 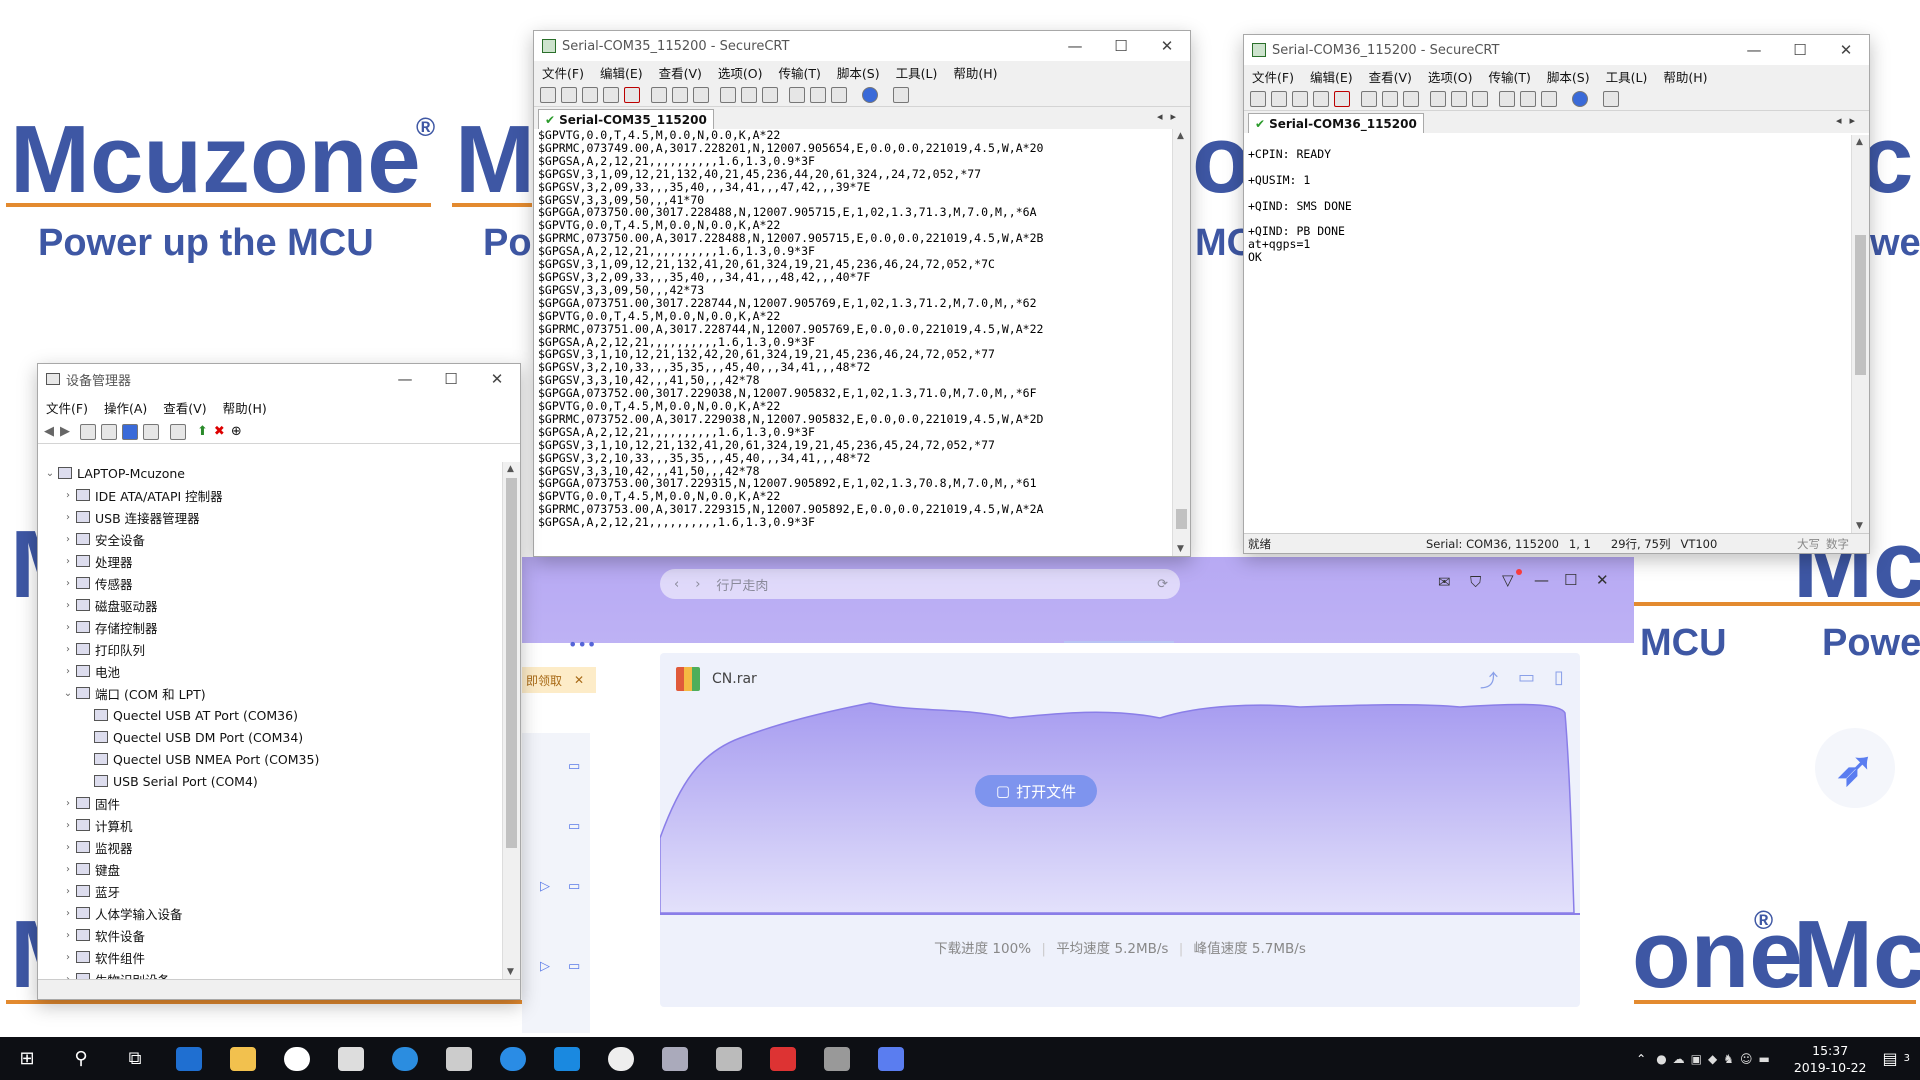 I want to click on baidu-netdisk-icon, so click(x=297, y=1059).